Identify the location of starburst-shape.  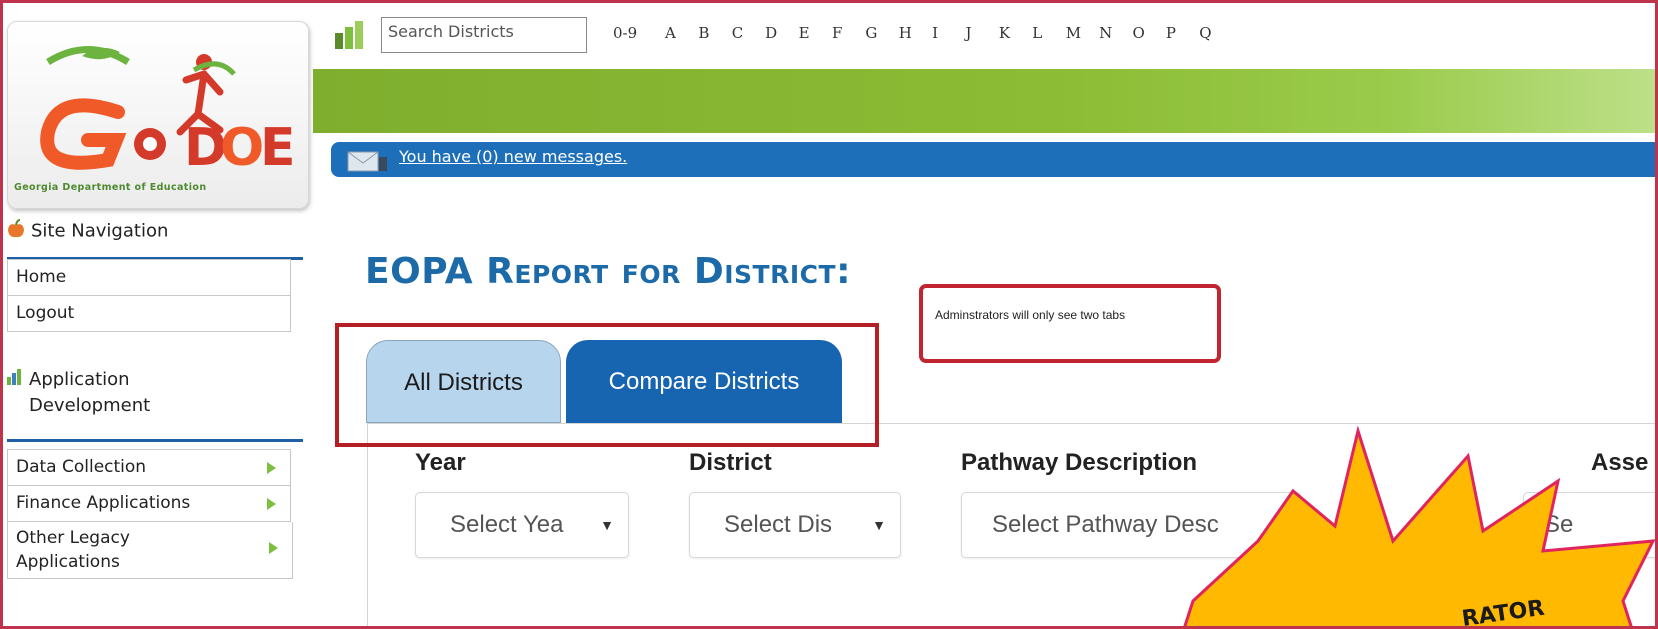
(1419, 525).